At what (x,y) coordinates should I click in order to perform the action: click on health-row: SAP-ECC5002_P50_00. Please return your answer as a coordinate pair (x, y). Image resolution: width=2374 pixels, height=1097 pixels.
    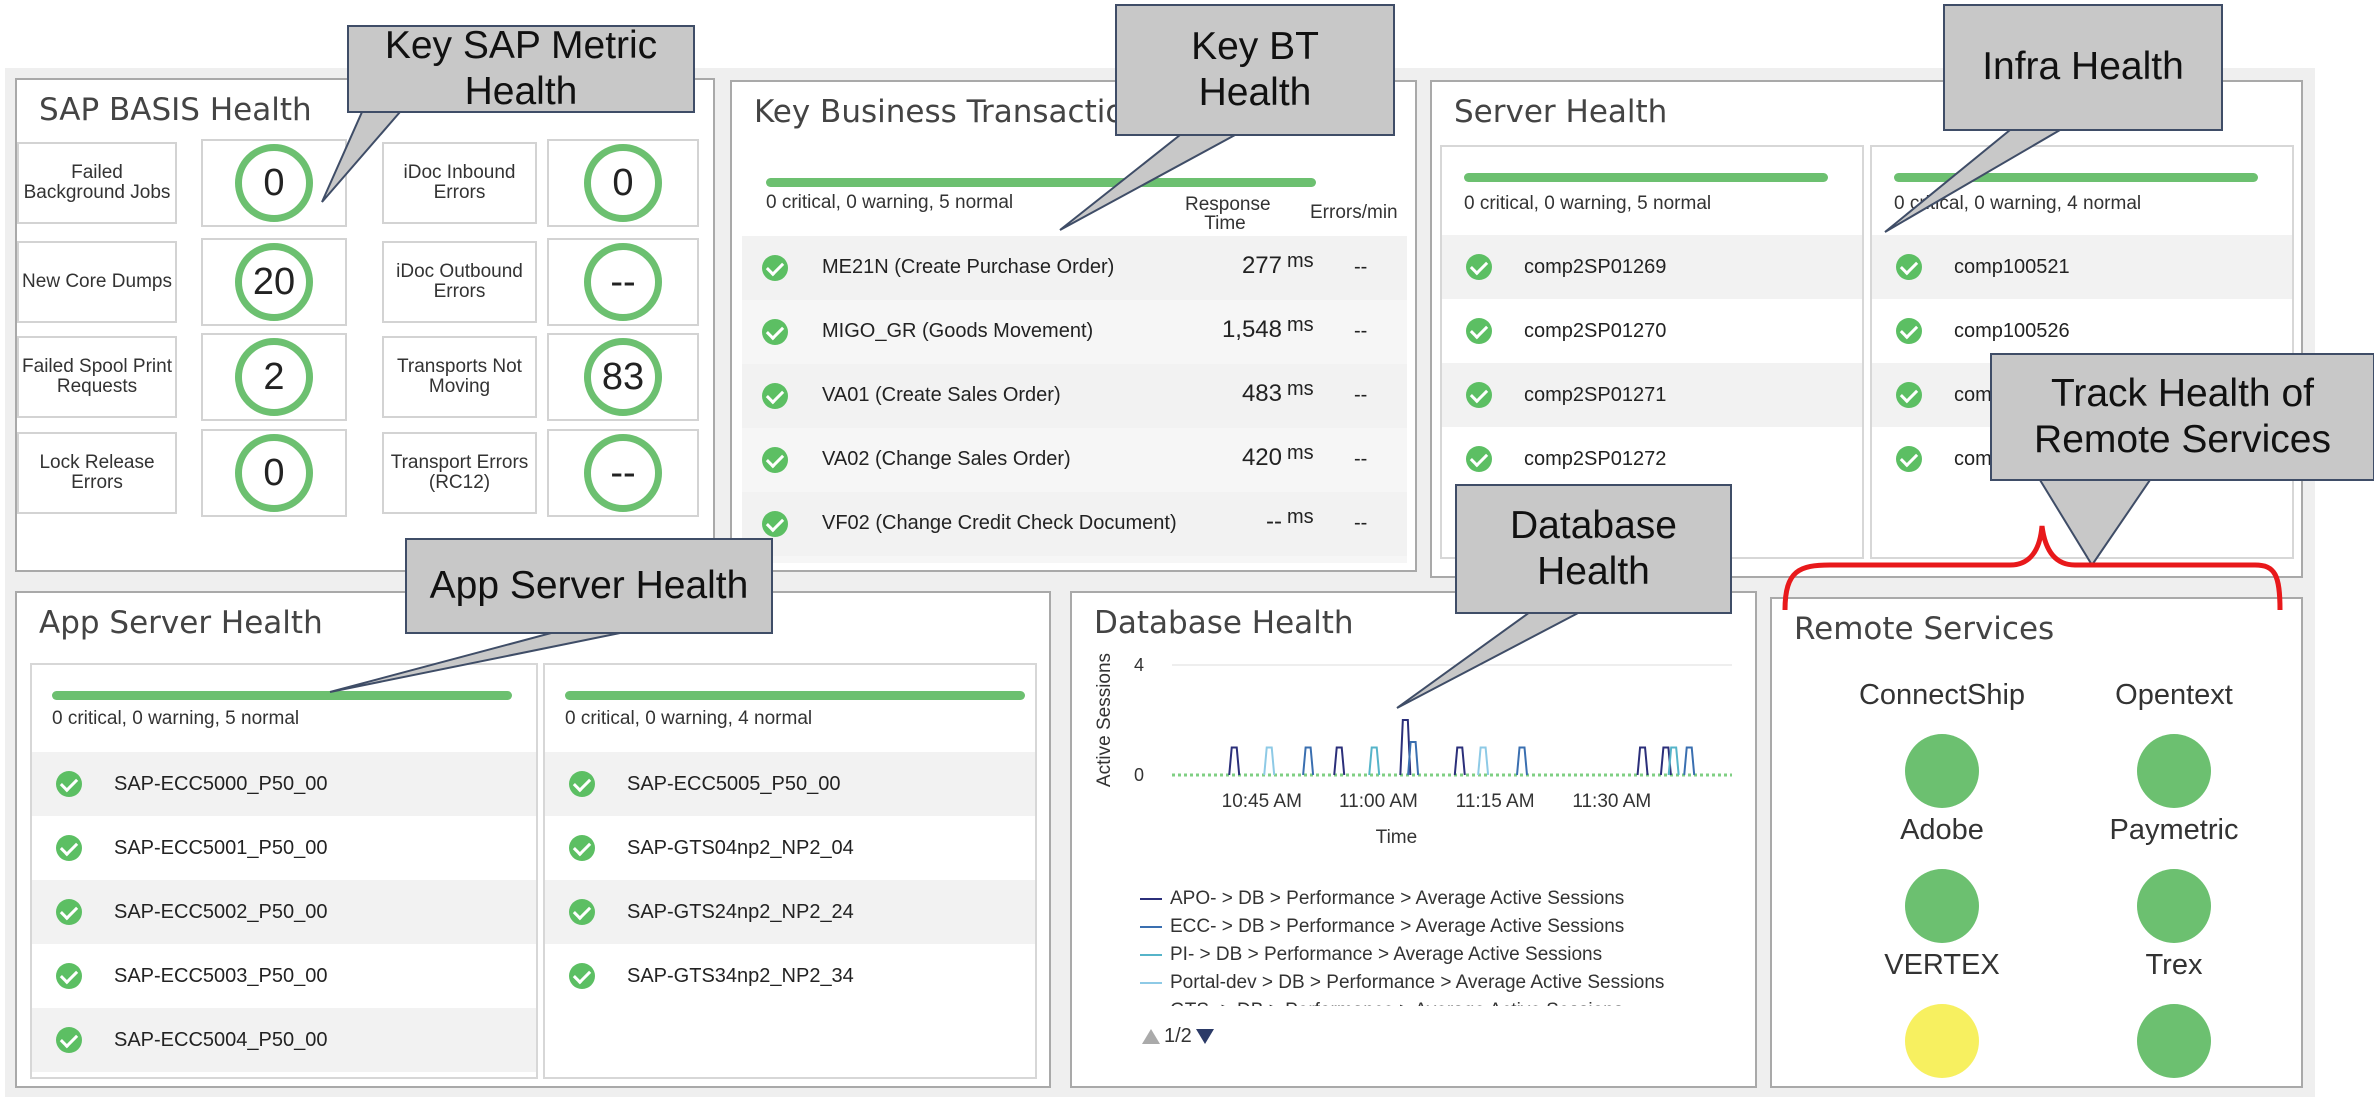
    Looking at the image, I should click on (284, 912).